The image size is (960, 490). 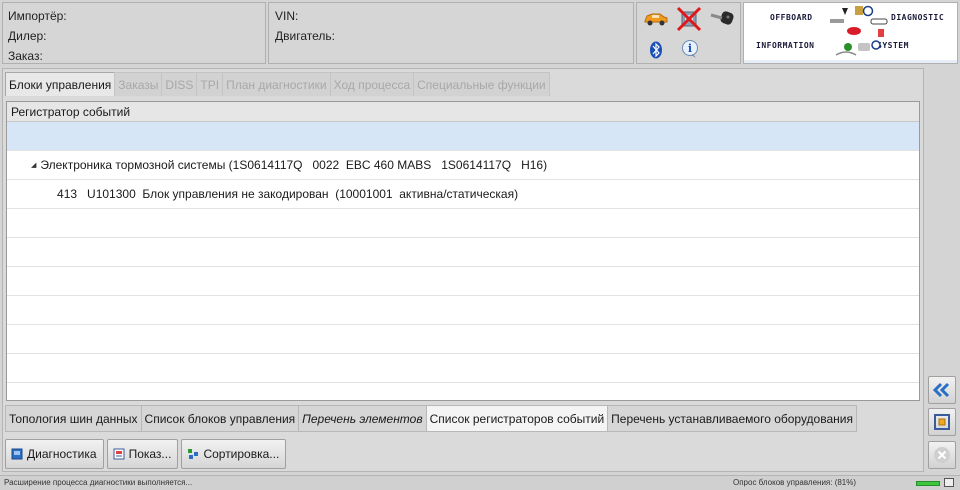 What do you see at coordinates (795, 482) in the screenshot?
I see `status-progress-text: Опрос блоков управления: (81%)` at bounding box center [795, 482].